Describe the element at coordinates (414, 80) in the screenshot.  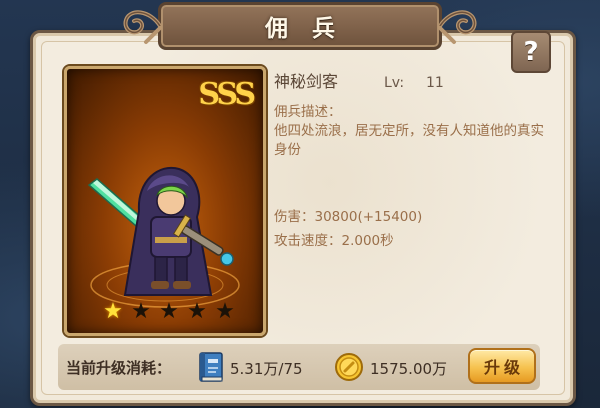
I see `name-row: 神秘剑客 Lv: 11` at that location.